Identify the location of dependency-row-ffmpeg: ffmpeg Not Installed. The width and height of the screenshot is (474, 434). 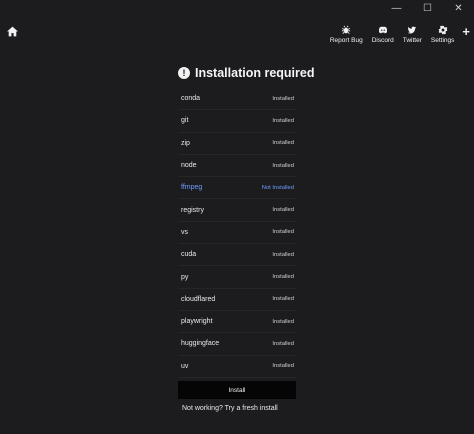
(237, 188).